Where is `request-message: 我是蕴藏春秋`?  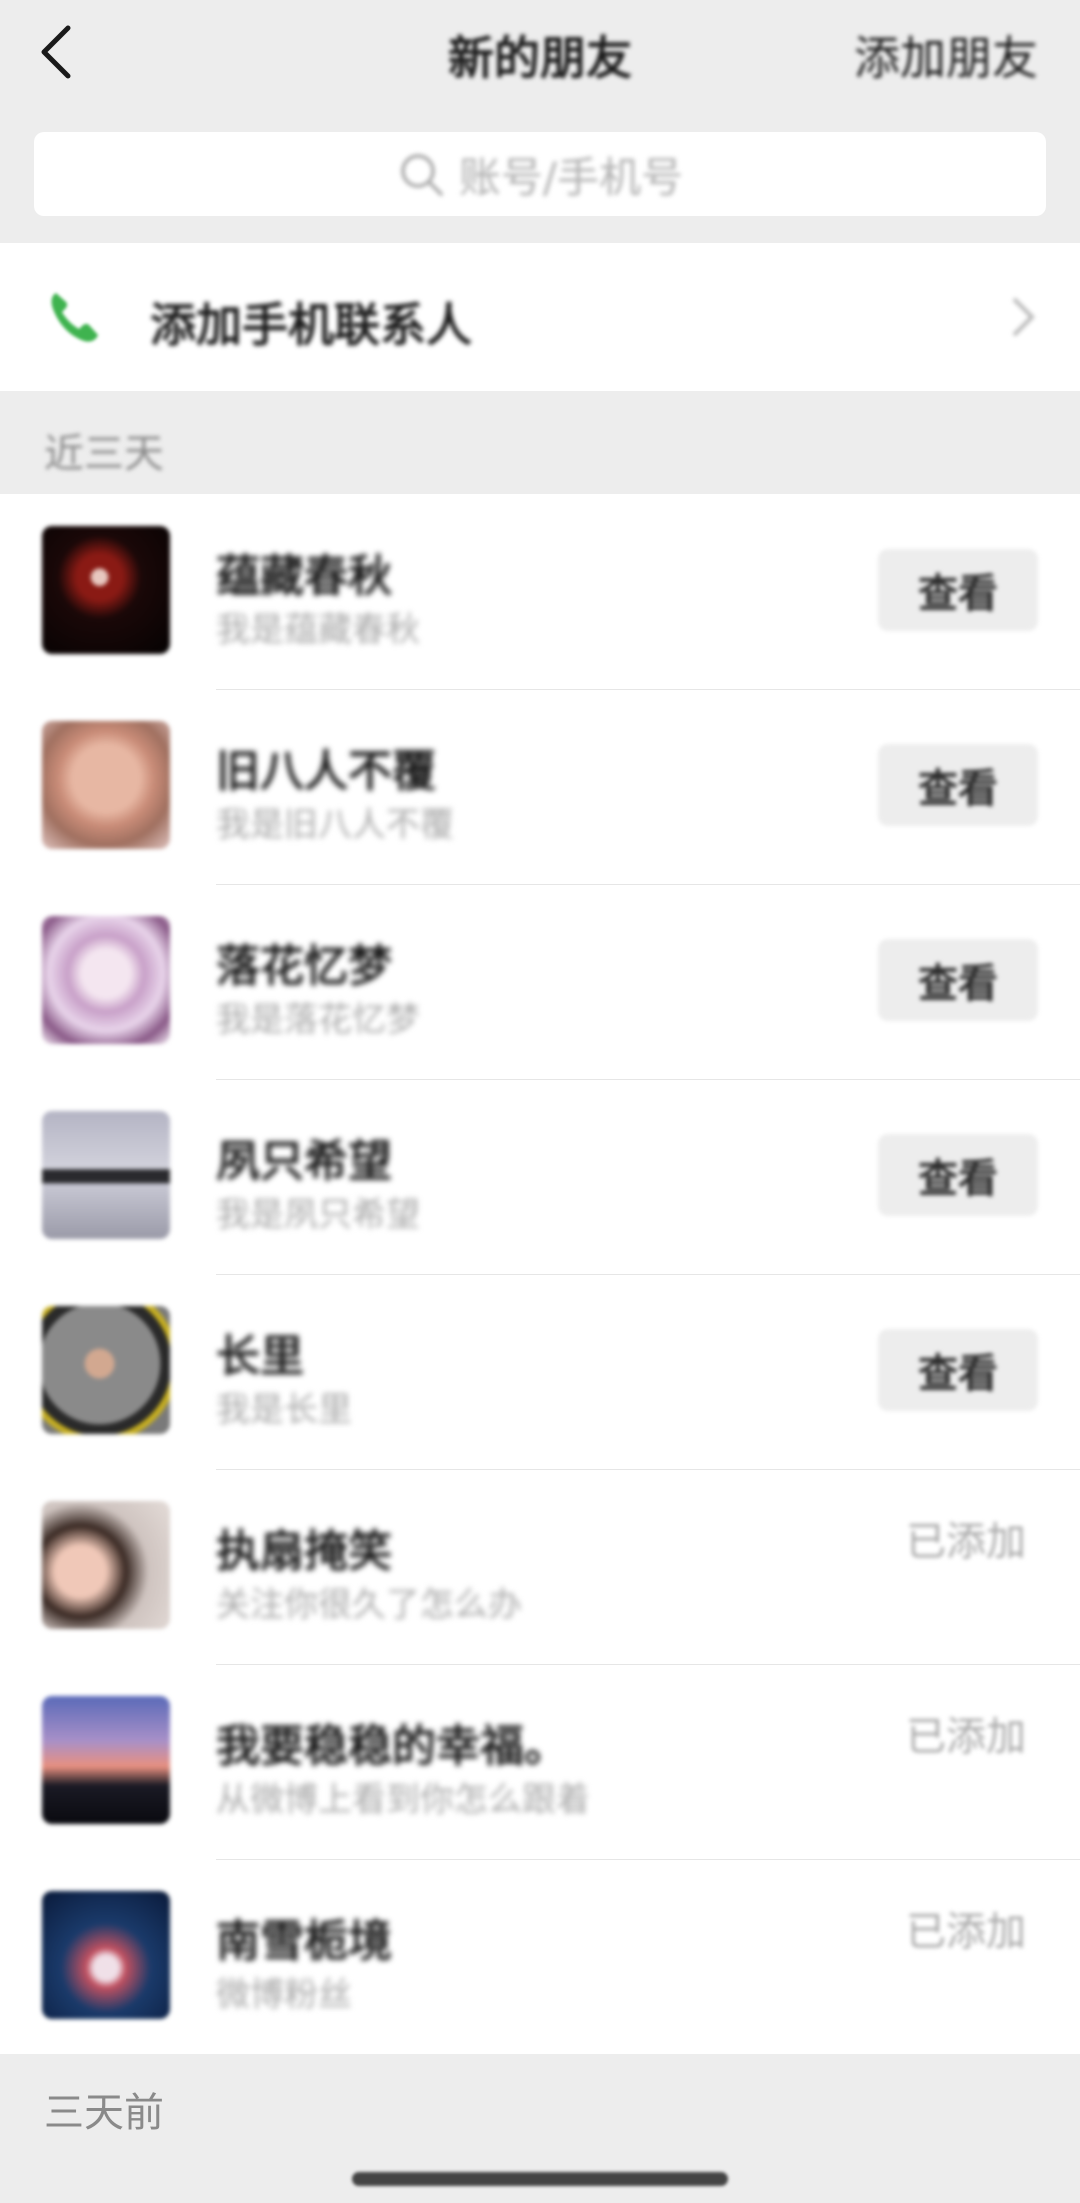
request-message: 我是蕴藏春秋 is located at coordinates (318, 630).